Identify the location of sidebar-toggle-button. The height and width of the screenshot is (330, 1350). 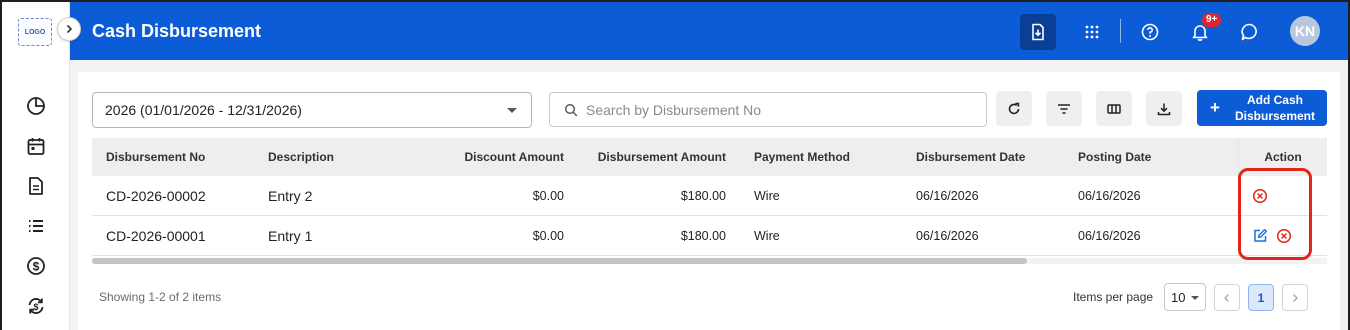
(69, 29).